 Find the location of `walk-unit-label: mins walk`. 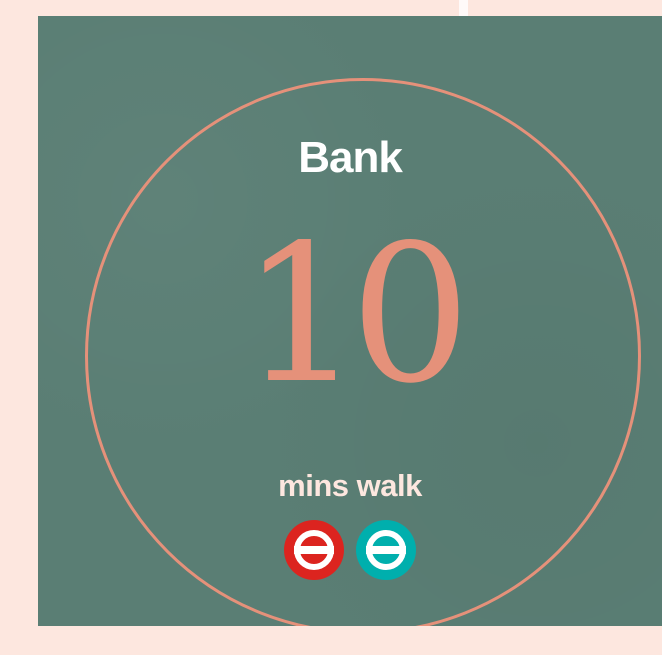

walk-unit-label: mins walk is located at coordinates (350, 485).